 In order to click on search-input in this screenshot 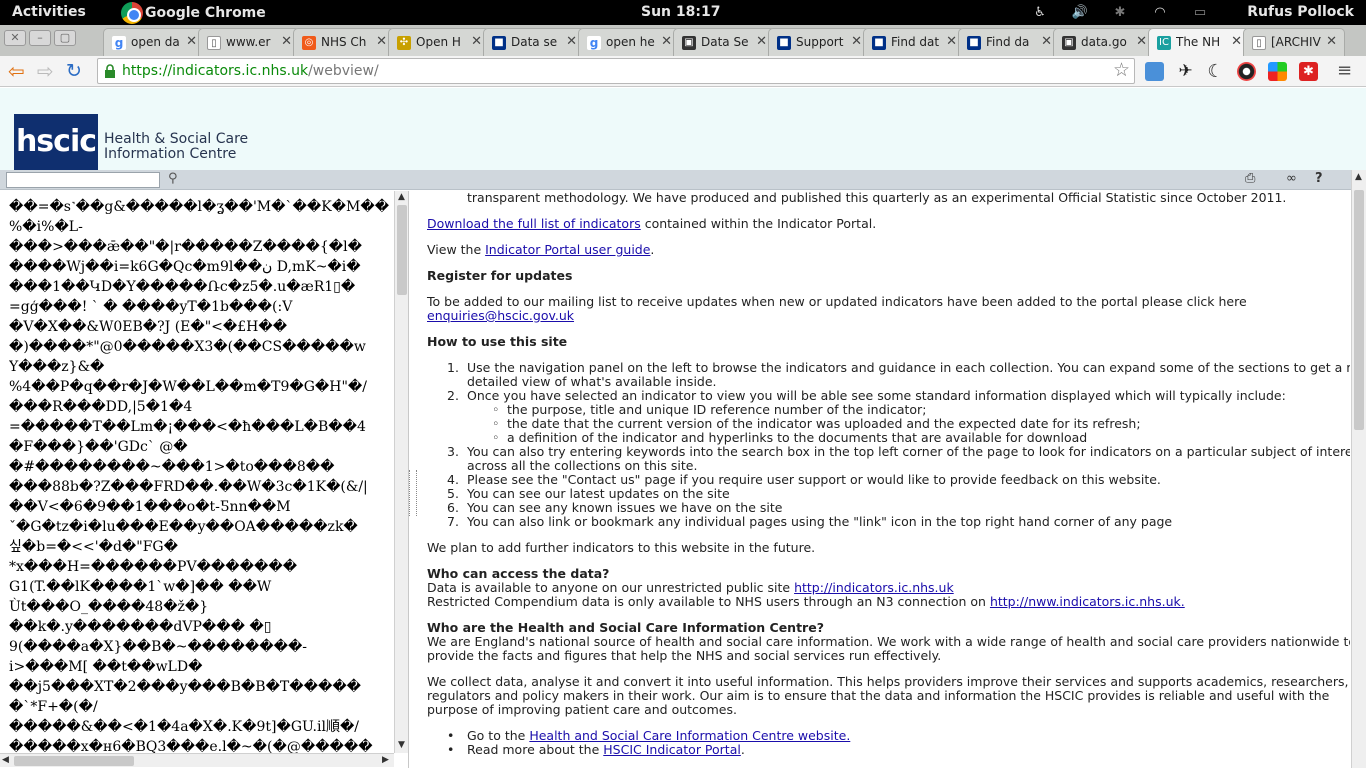, I will do `click(83, 180)`.